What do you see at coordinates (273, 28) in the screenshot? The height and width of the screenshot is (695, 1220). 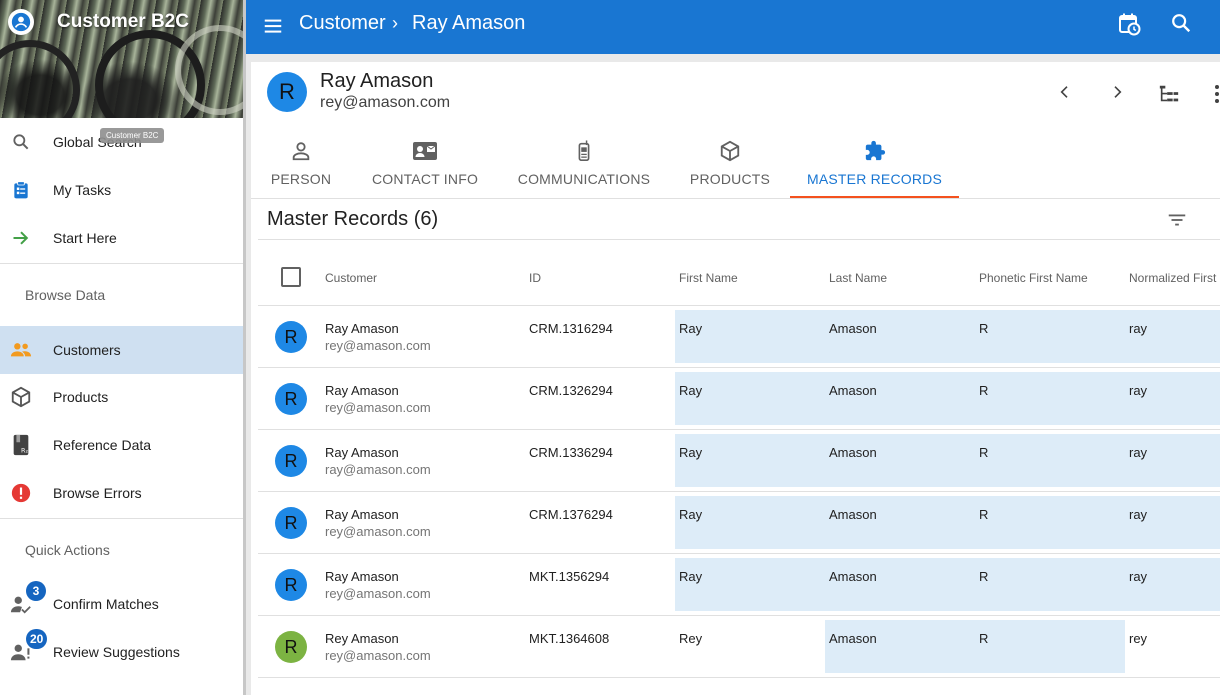 I see `menu-icon` at bounding box center [273, 28].